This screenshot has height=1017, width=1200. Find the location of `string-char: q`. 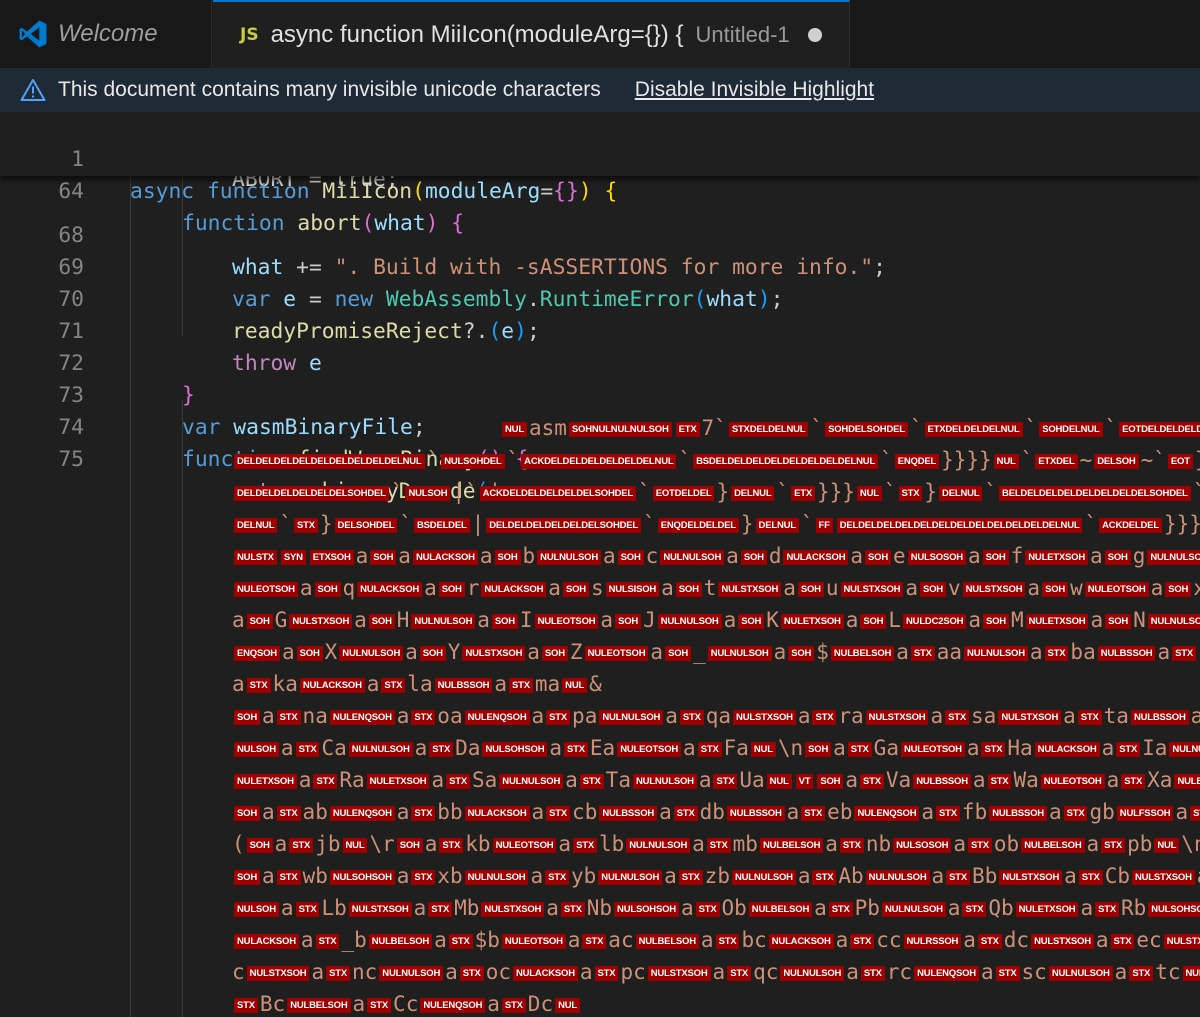

string-char: q is located at coordinates (349, 588).